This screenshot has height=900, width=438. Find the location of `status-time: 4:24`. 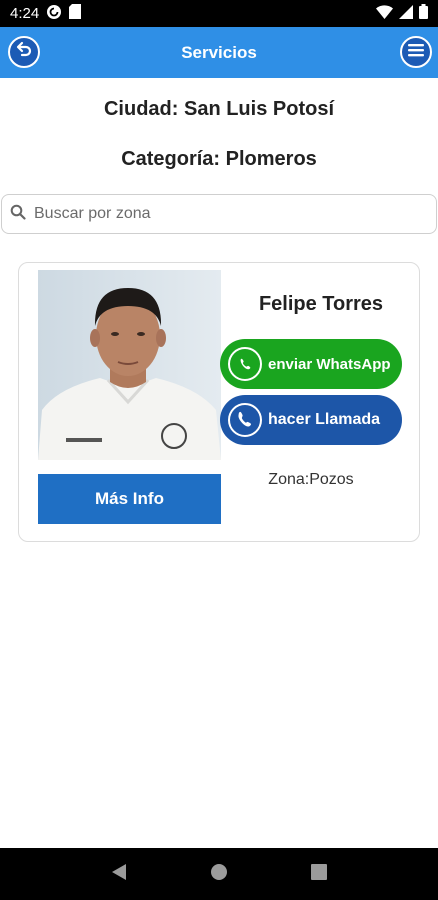

status-time: 4:24 is located at coordinates (25, 13).